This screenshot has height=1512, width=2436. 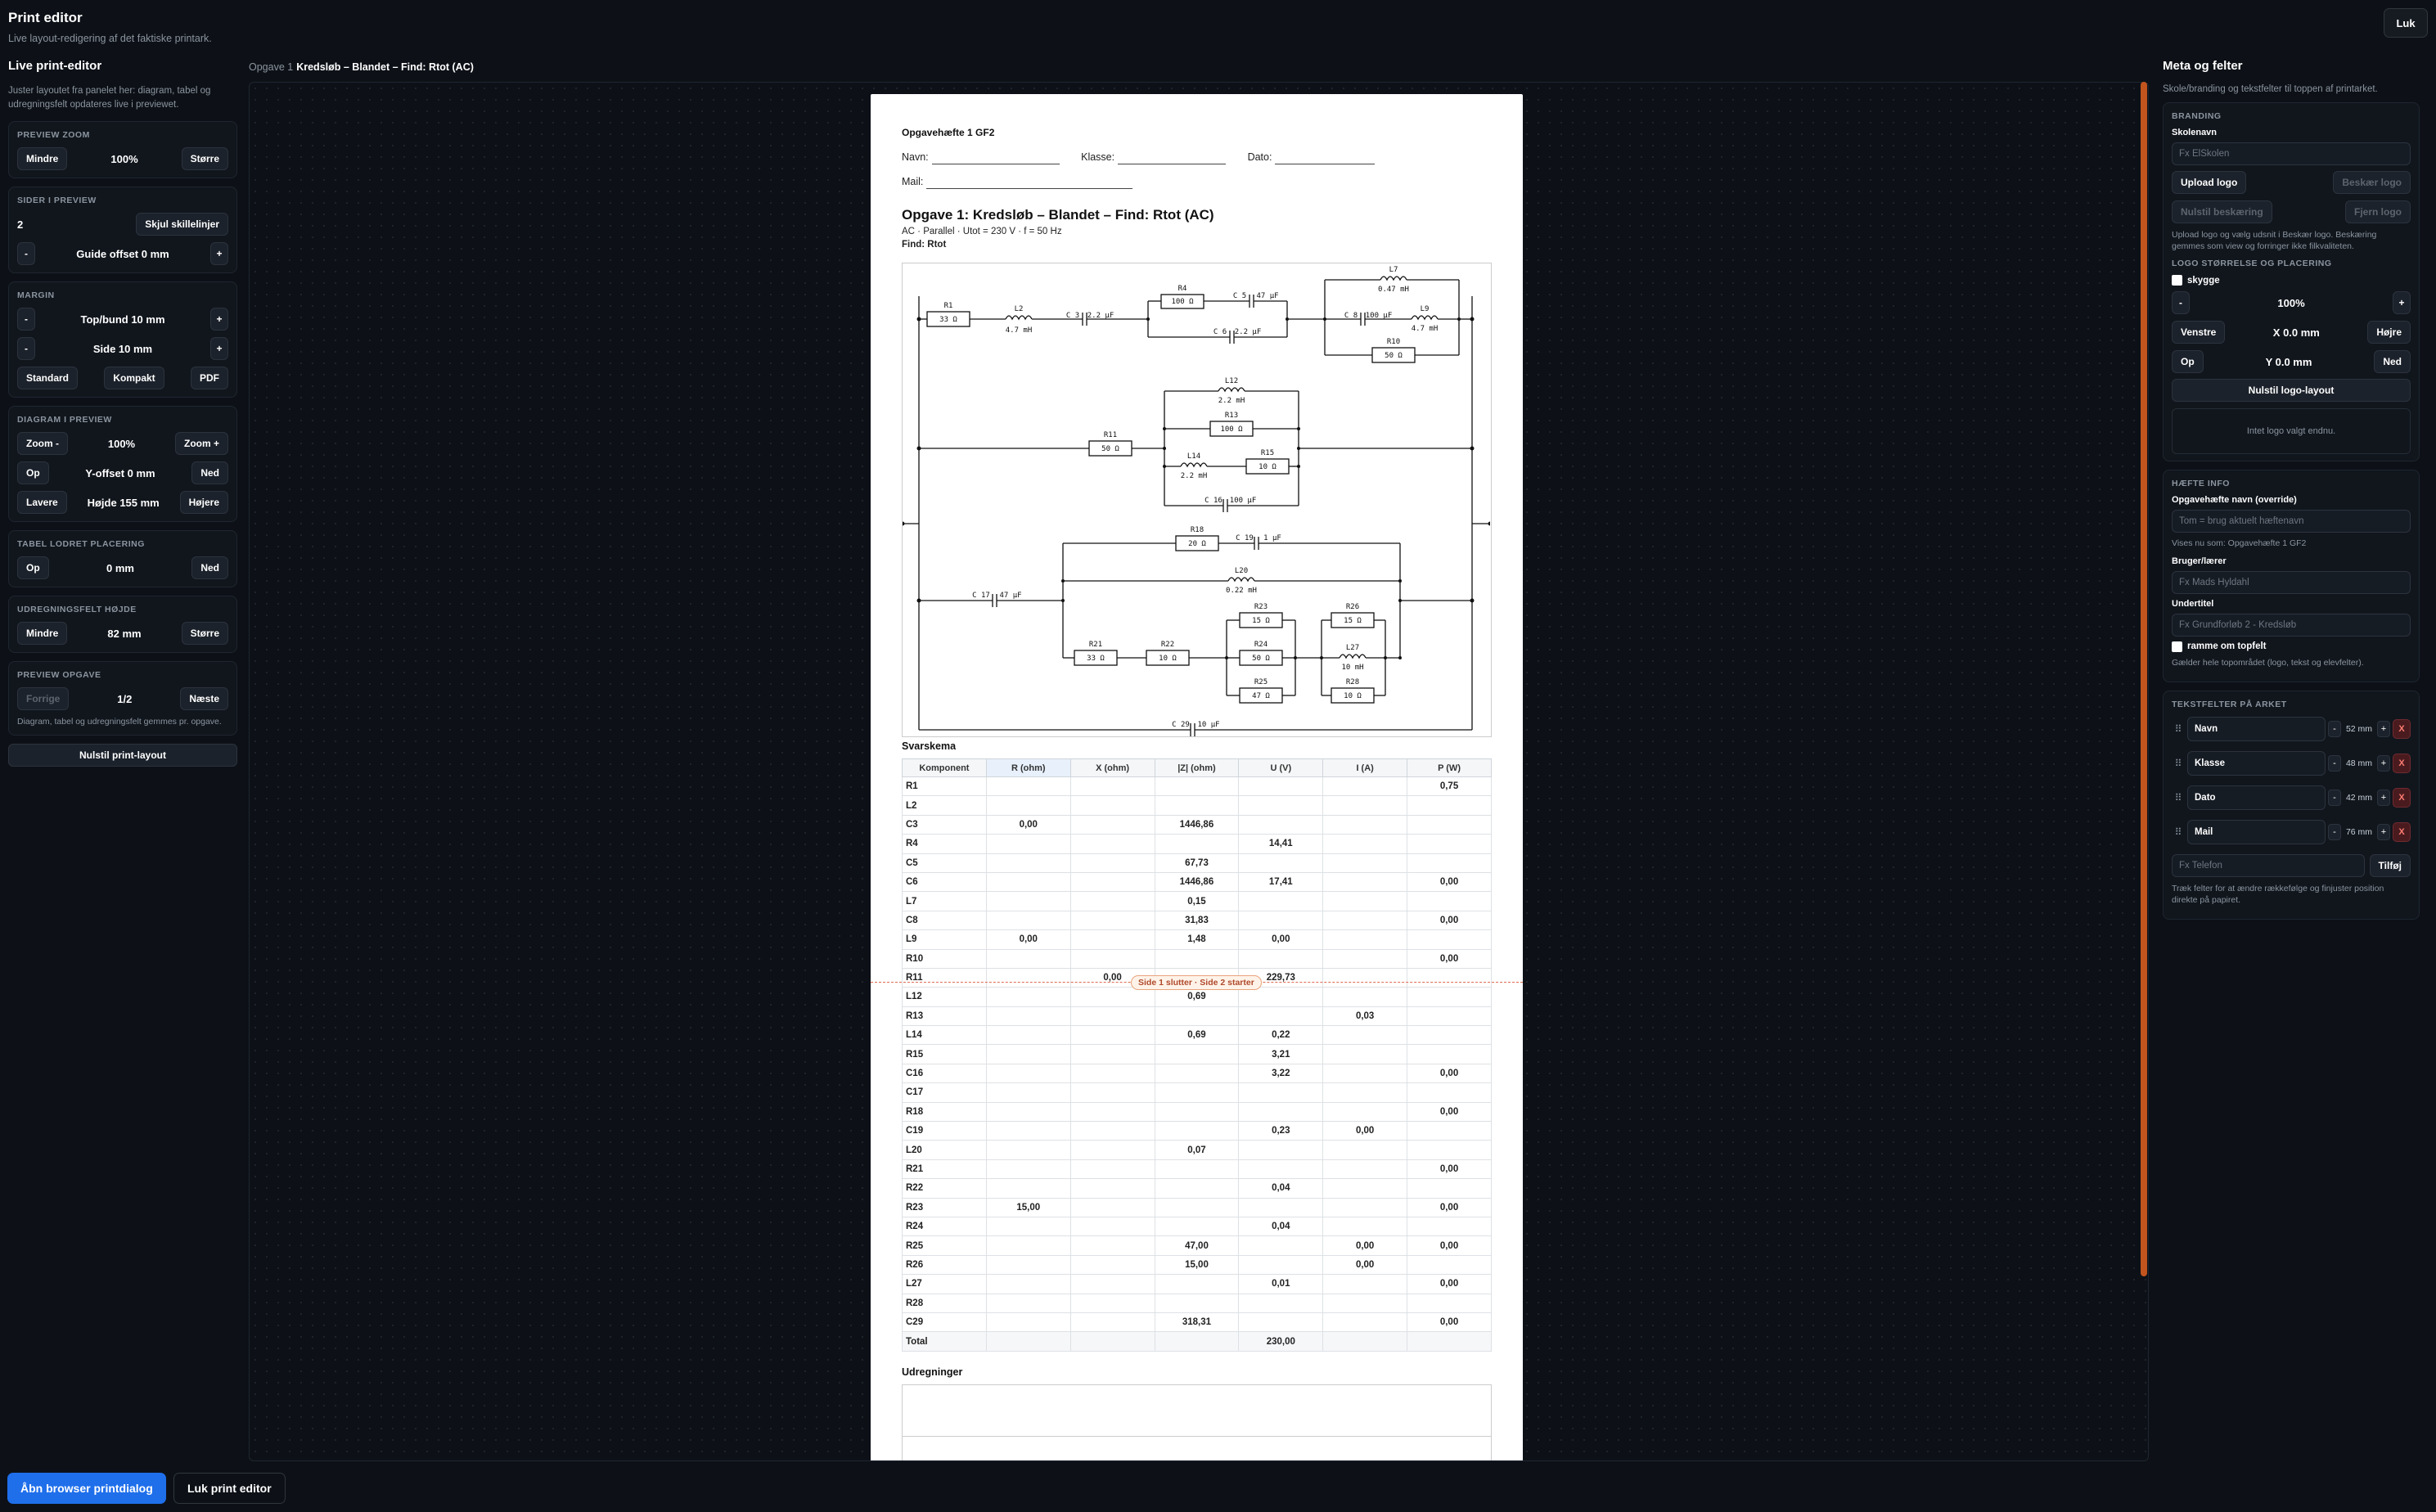 What do you see at coordinates (201, 444) in the screenshot?
I see `diagram-zoom-in-button: Zoom +` at bounding box center [201, 444].